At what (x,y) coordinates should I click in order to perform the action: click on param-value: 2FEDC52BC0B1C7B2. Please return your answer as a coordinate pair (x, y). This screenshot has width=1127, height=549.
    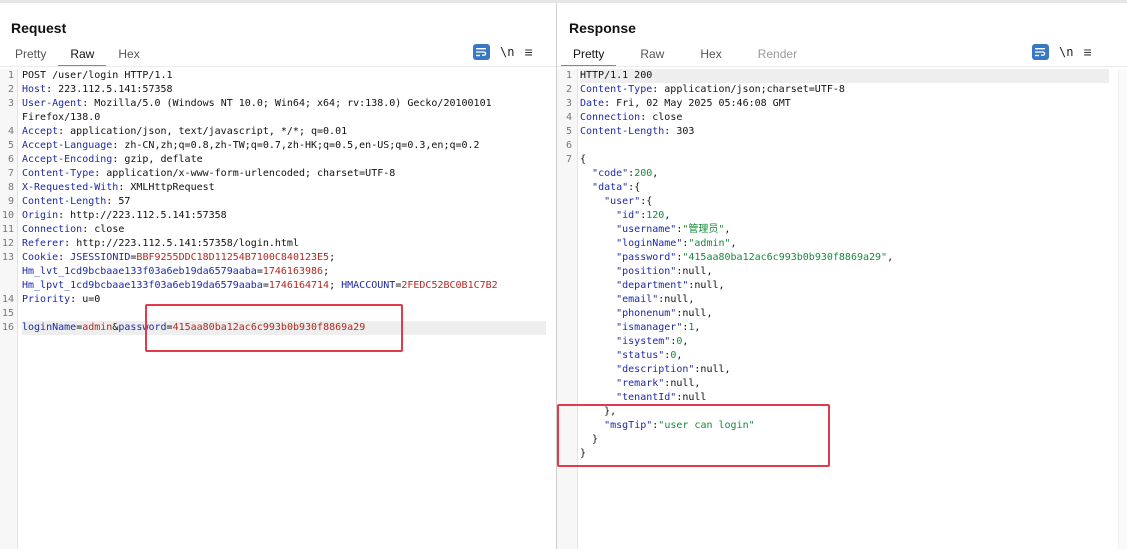
    Looking at the image, I should click on (449, 285).